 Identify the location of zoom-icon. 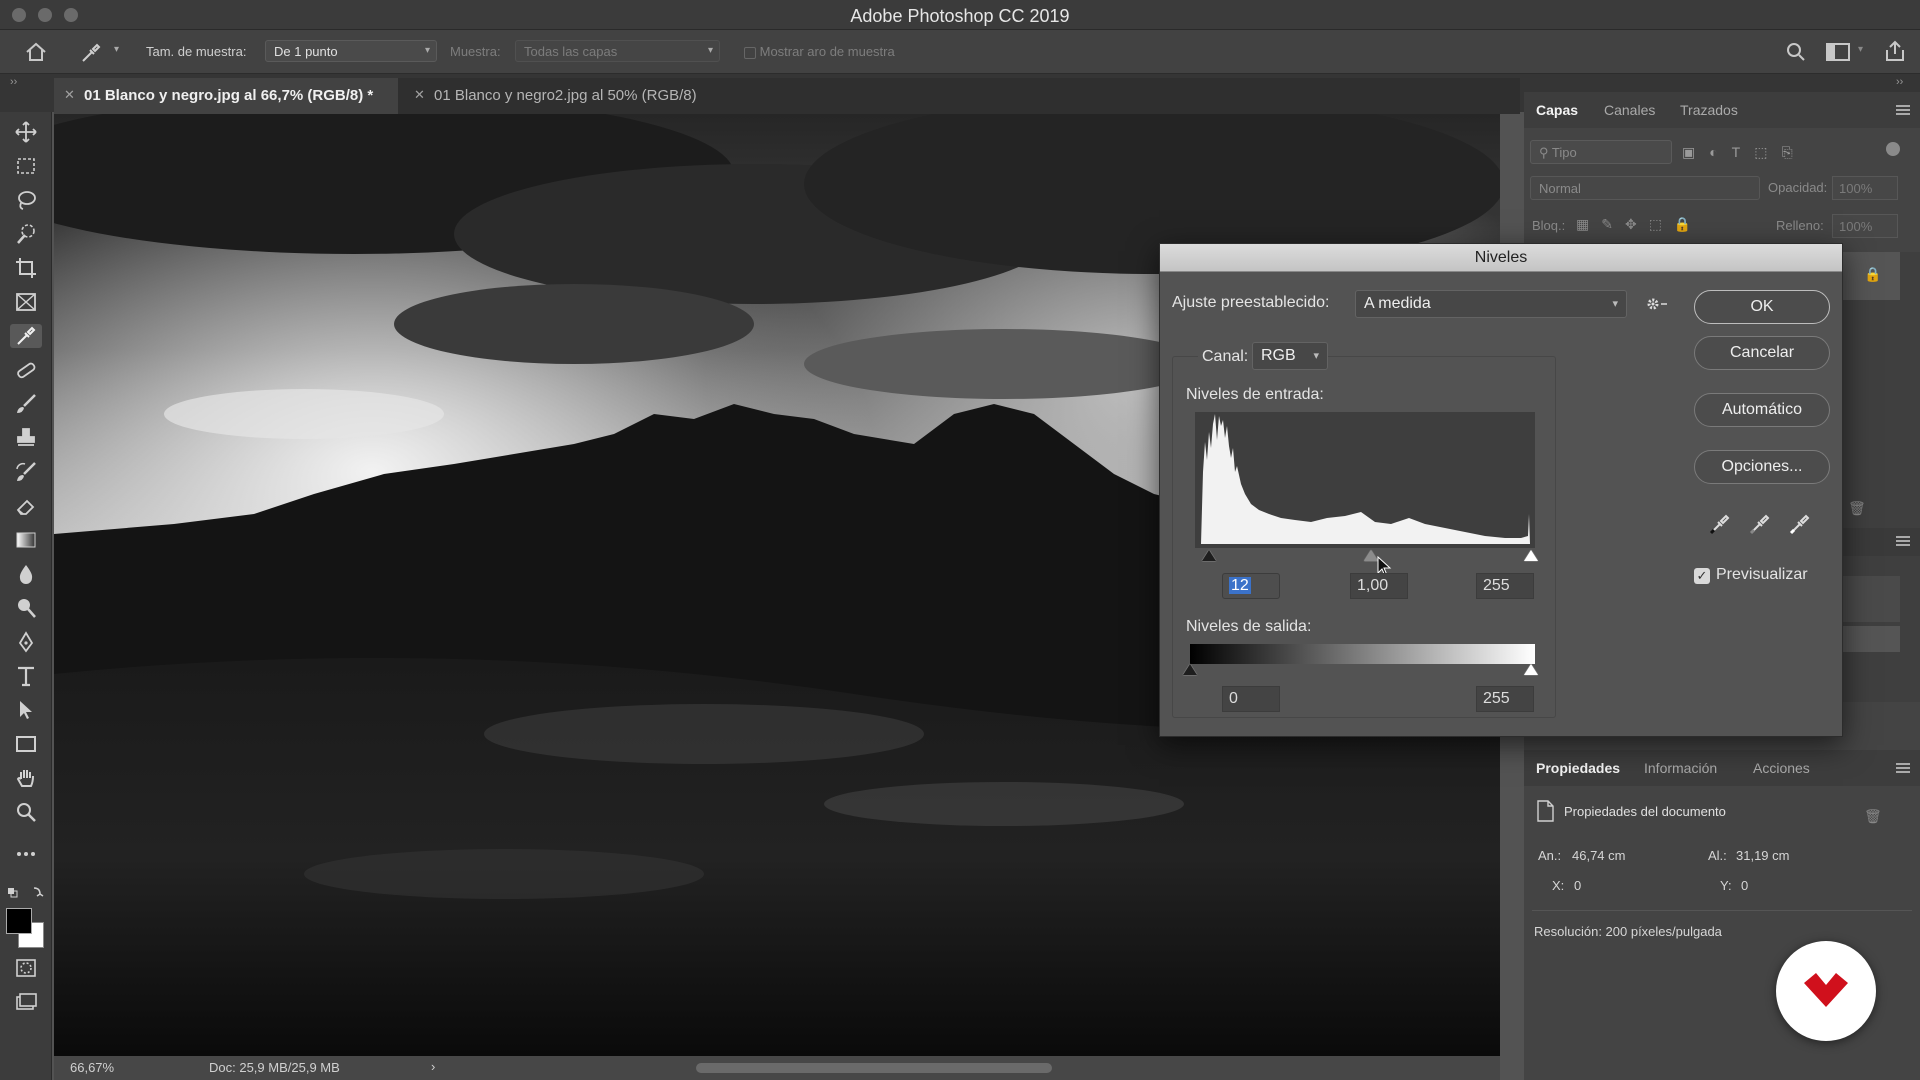
(26, 812).